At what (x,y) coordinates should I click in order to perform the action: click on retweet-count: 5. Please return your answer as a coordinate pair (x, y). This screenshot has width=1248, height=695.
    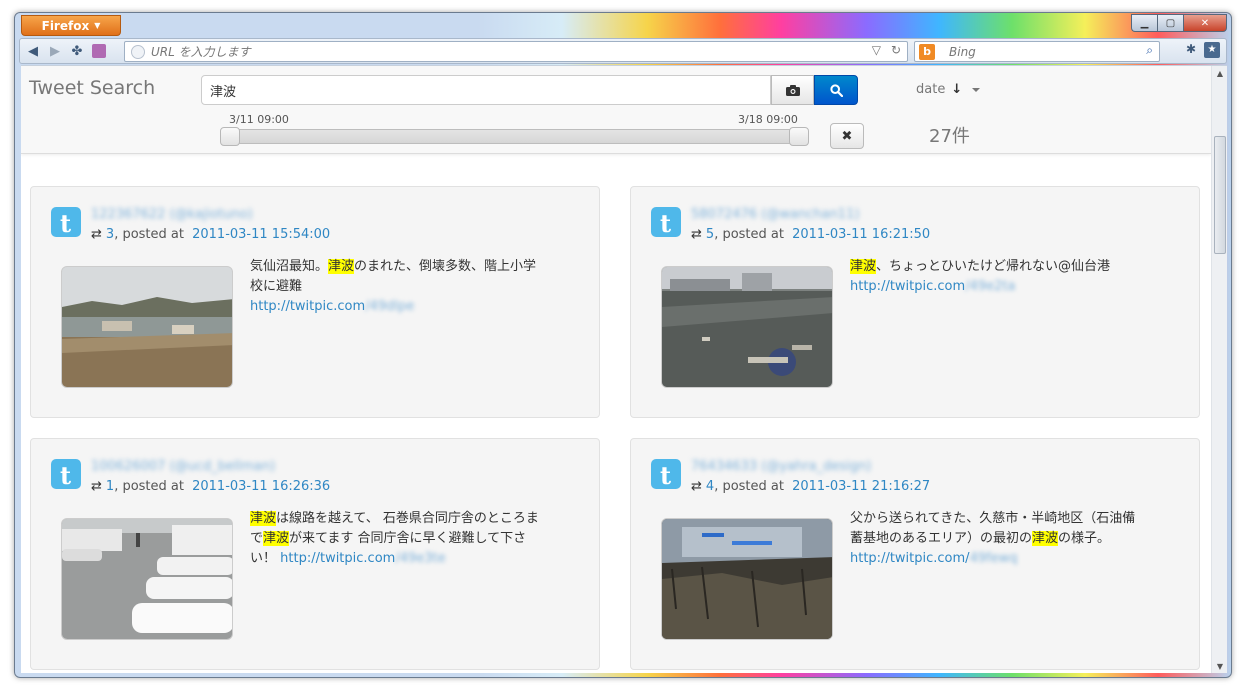
    Looking at the image, I should click on (710, 234).